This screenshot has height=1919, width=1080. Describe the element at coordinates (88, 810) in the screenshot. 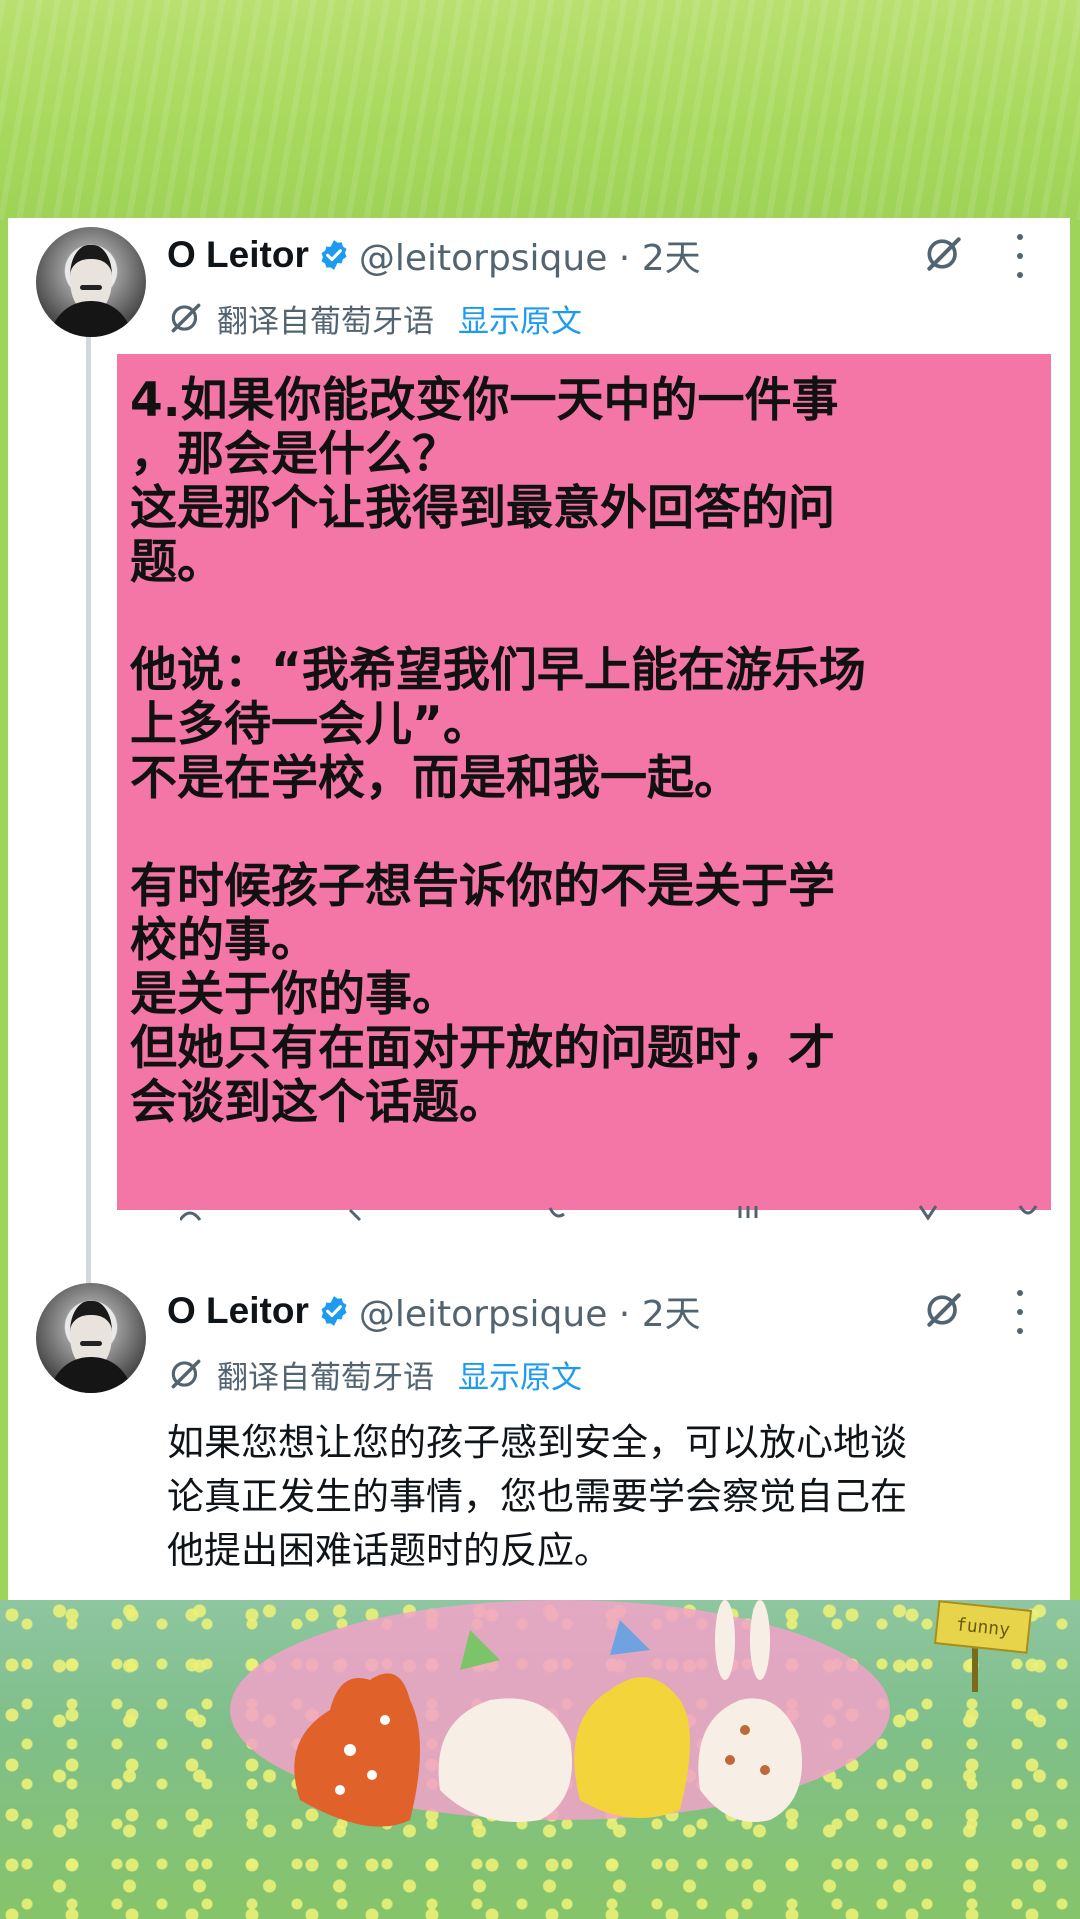

I see `thread-connector-line` at that location.